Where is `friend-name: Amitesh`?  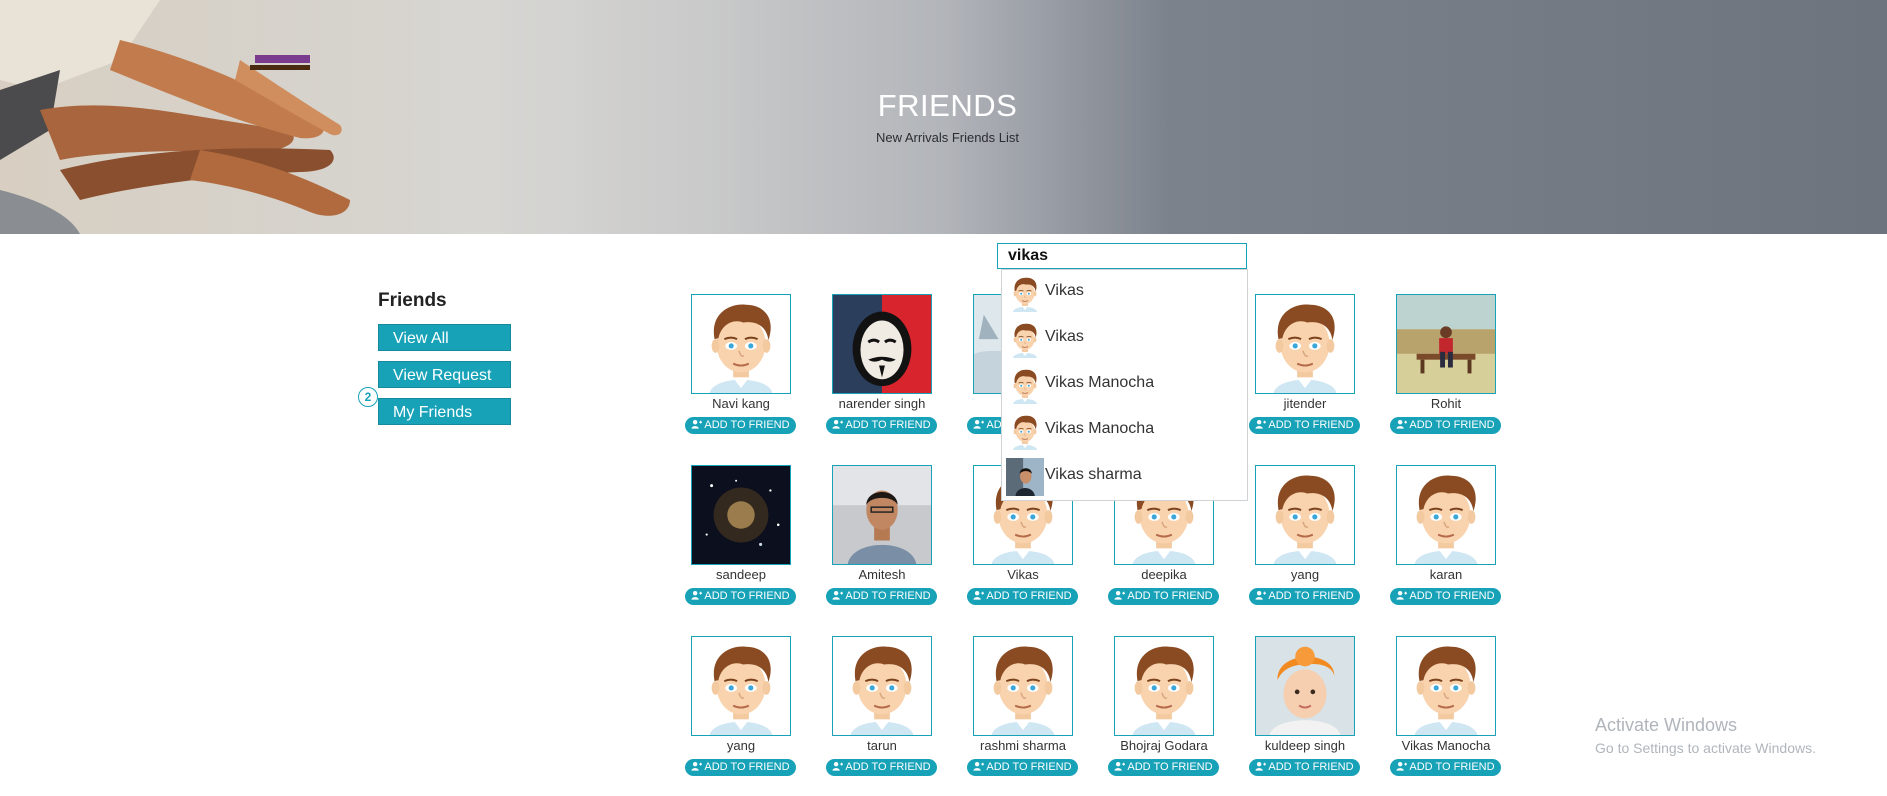
friend-name: Amitesh is located at coordinates (882, 574).